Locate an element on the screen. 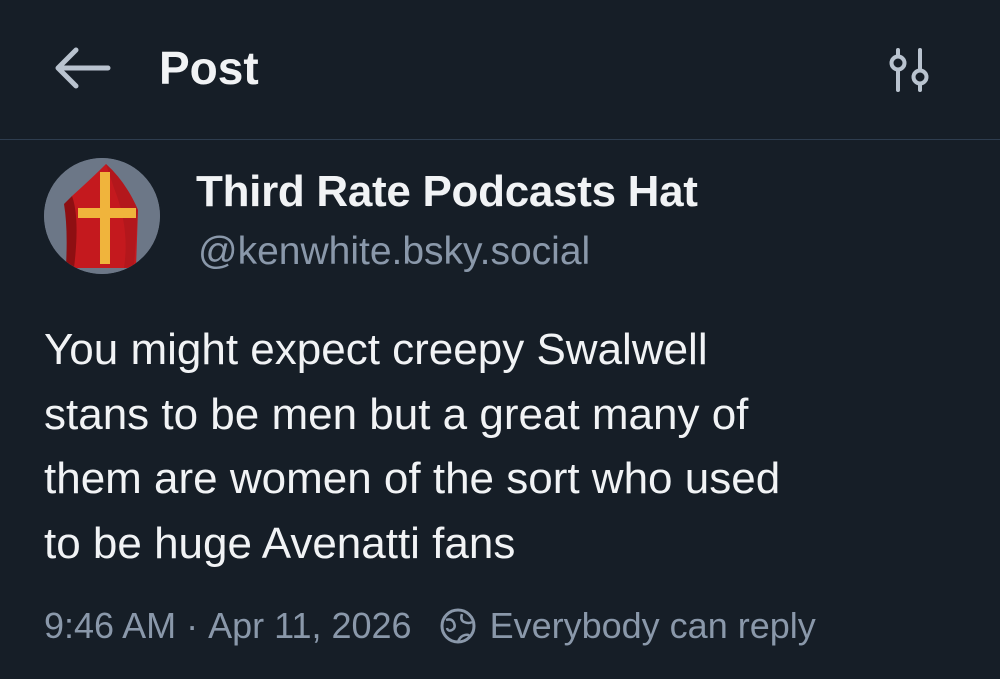 Image resolution: width=1000 pixels, height=679 pixels. post-time: 9:46 AM is located at coordinates (110, 625).